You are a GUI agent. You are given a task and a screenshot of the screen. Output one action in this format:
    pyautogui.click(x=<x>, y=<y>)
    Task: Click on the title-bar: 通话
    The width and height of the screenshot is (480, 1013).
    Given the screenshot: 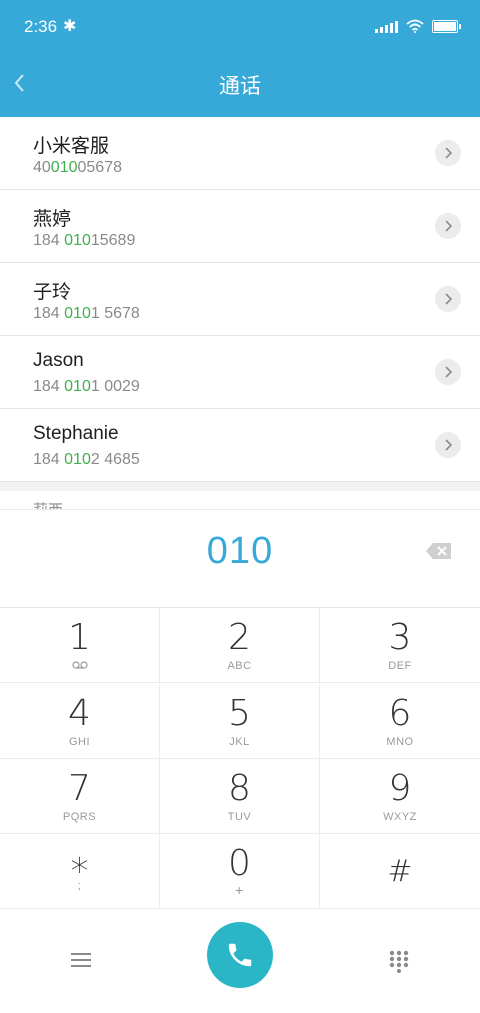 What is the action you would take?
    pyautogui.click(x=240, y=84)
    